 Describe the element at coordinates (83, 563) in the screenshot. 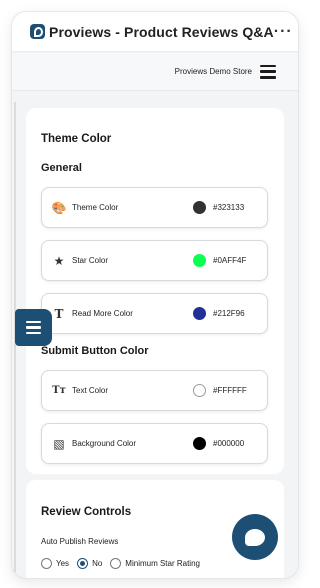

I see `radio-circle-checked` at that location.